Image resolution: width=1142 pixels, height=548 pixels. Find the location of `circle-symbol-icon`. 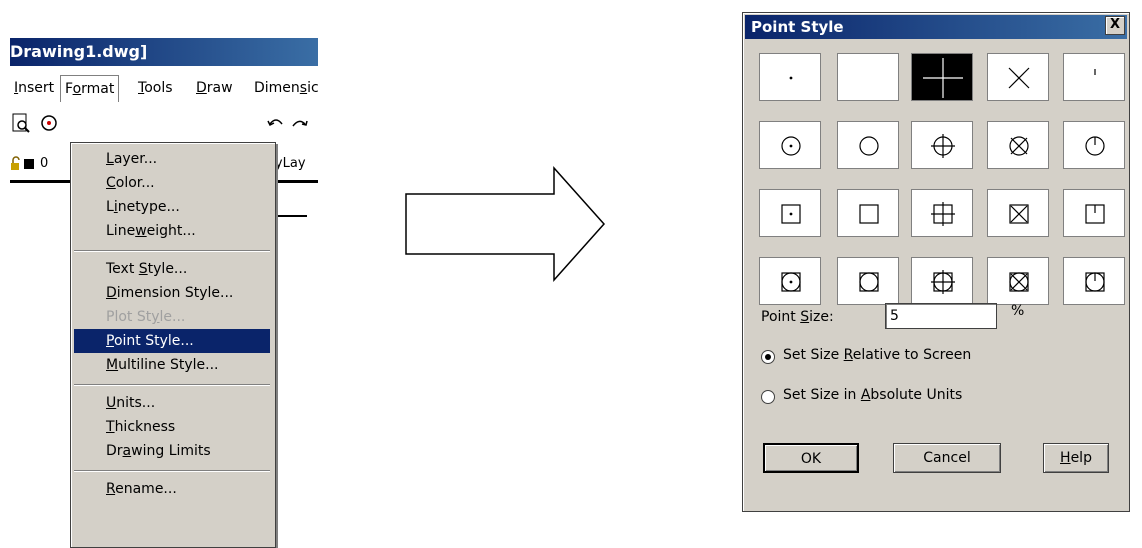

circle-symbol-icon is located at coordinates (869, 146).